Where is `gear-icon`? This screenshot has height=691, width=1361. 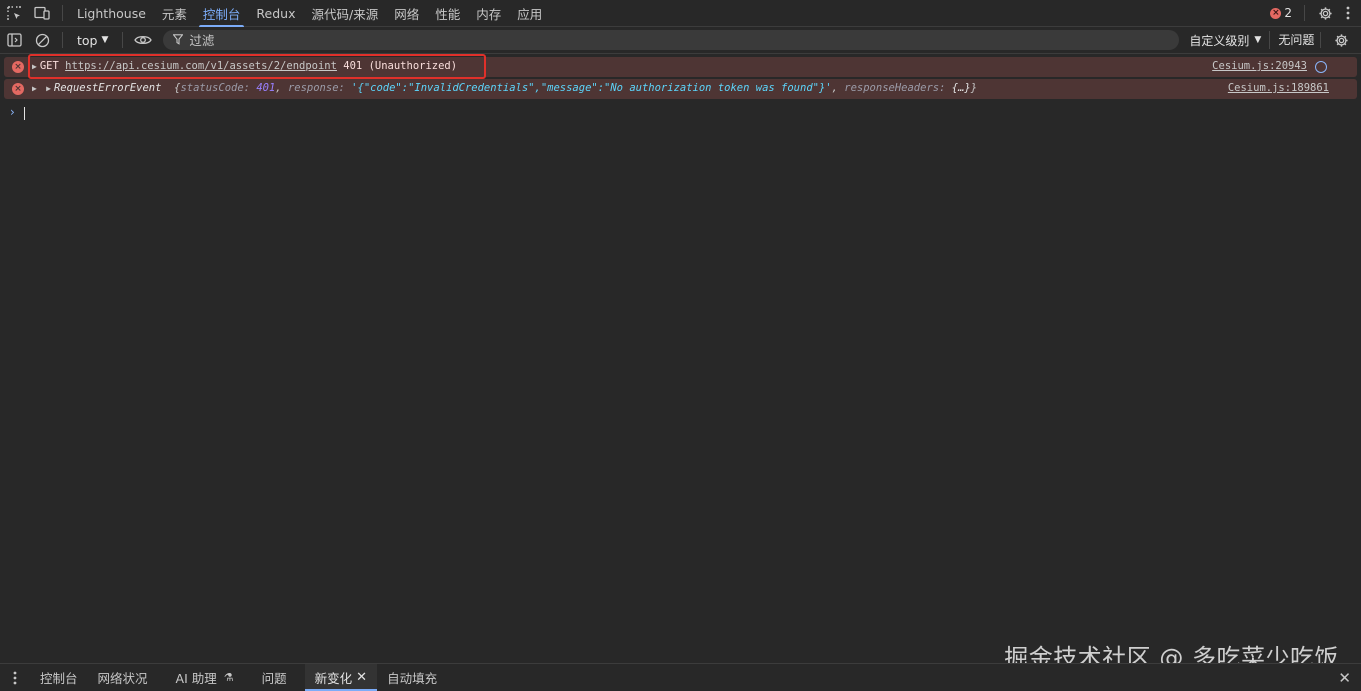
gear-icon is located at coordinates (1325, 13).